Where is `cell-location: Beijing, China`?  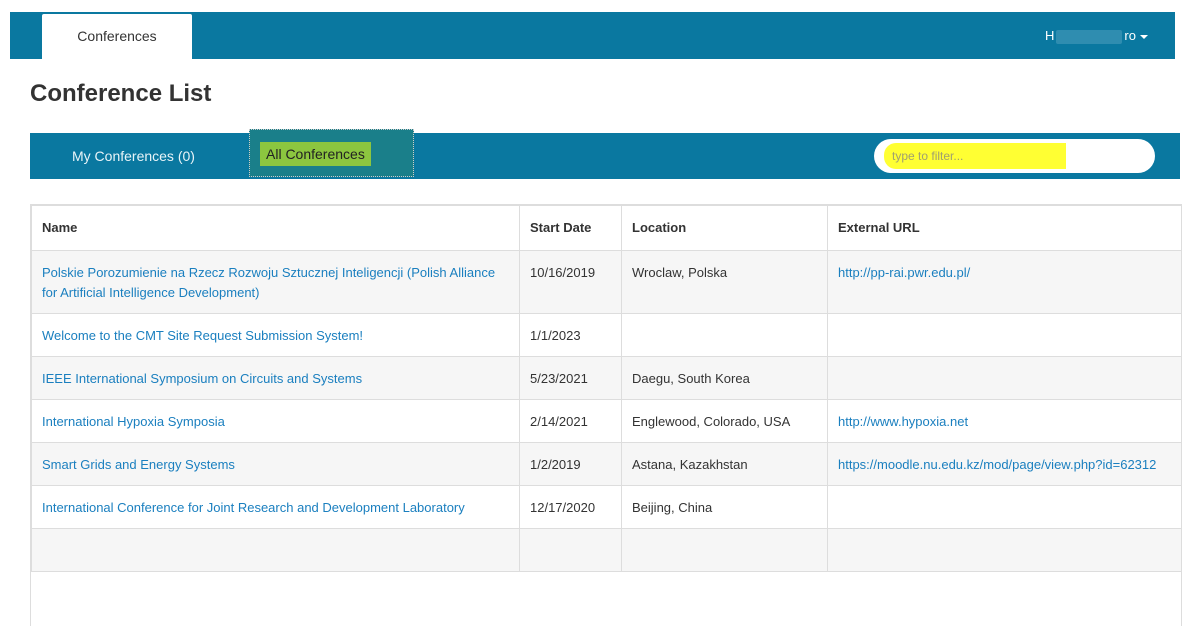
cell-location: Beijing, China is located at coordinates (724, 507).